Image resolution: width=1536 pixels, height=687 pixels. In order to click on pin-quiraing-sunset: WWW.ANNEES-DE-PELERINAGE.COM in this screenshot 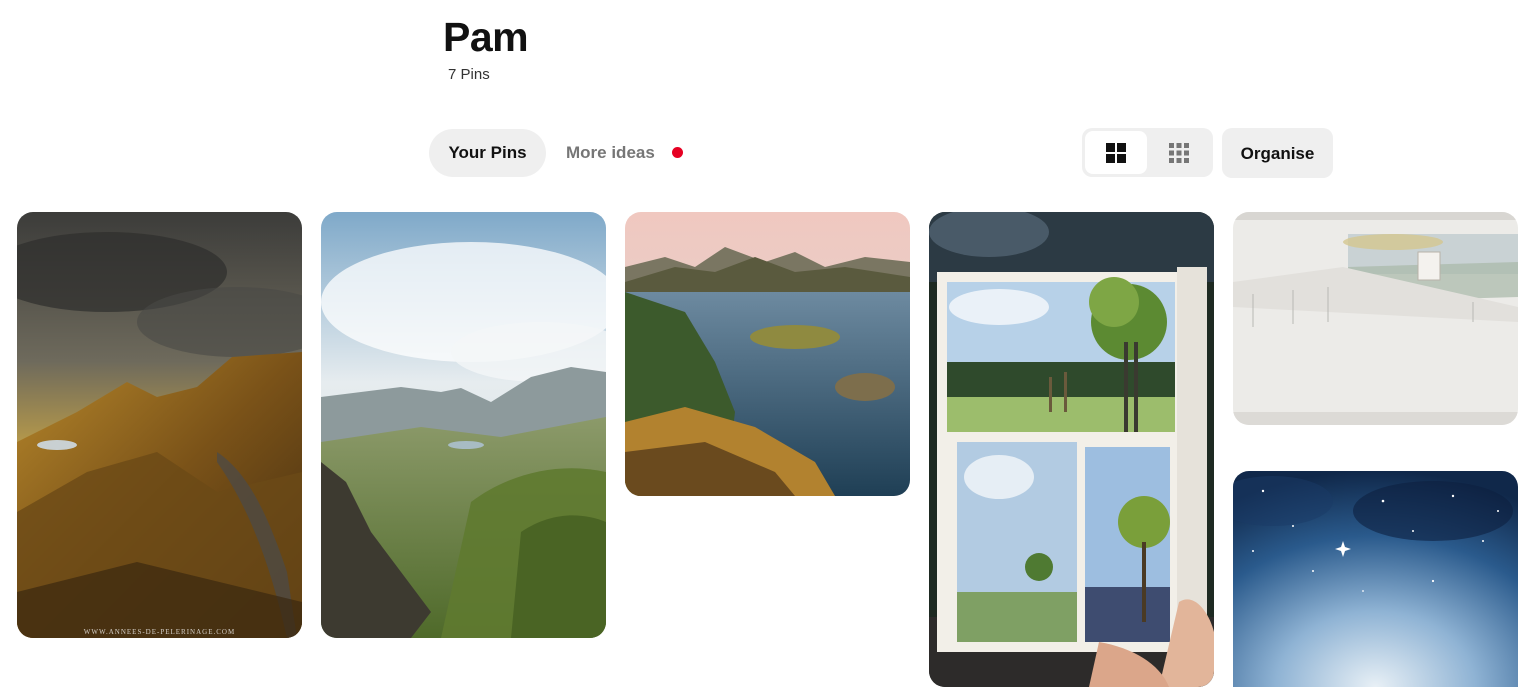, I will do `click(159, 425)`.